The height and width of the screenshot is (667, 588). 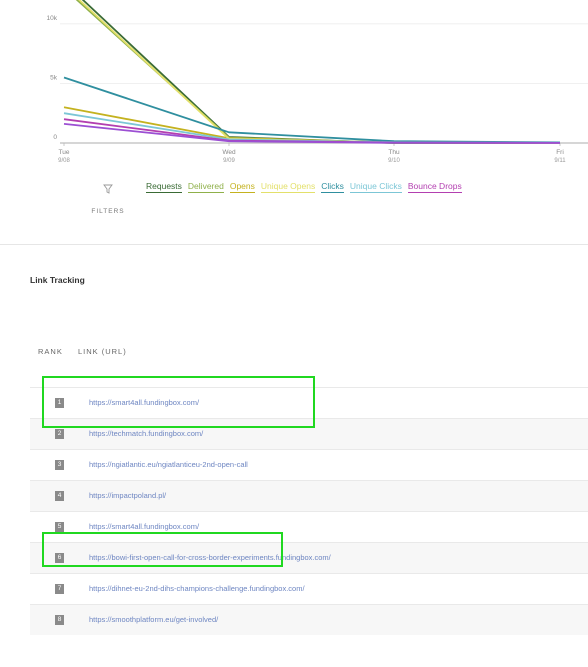 I want to click on x-tick-date: 9/09, so click(x=229, y=161).